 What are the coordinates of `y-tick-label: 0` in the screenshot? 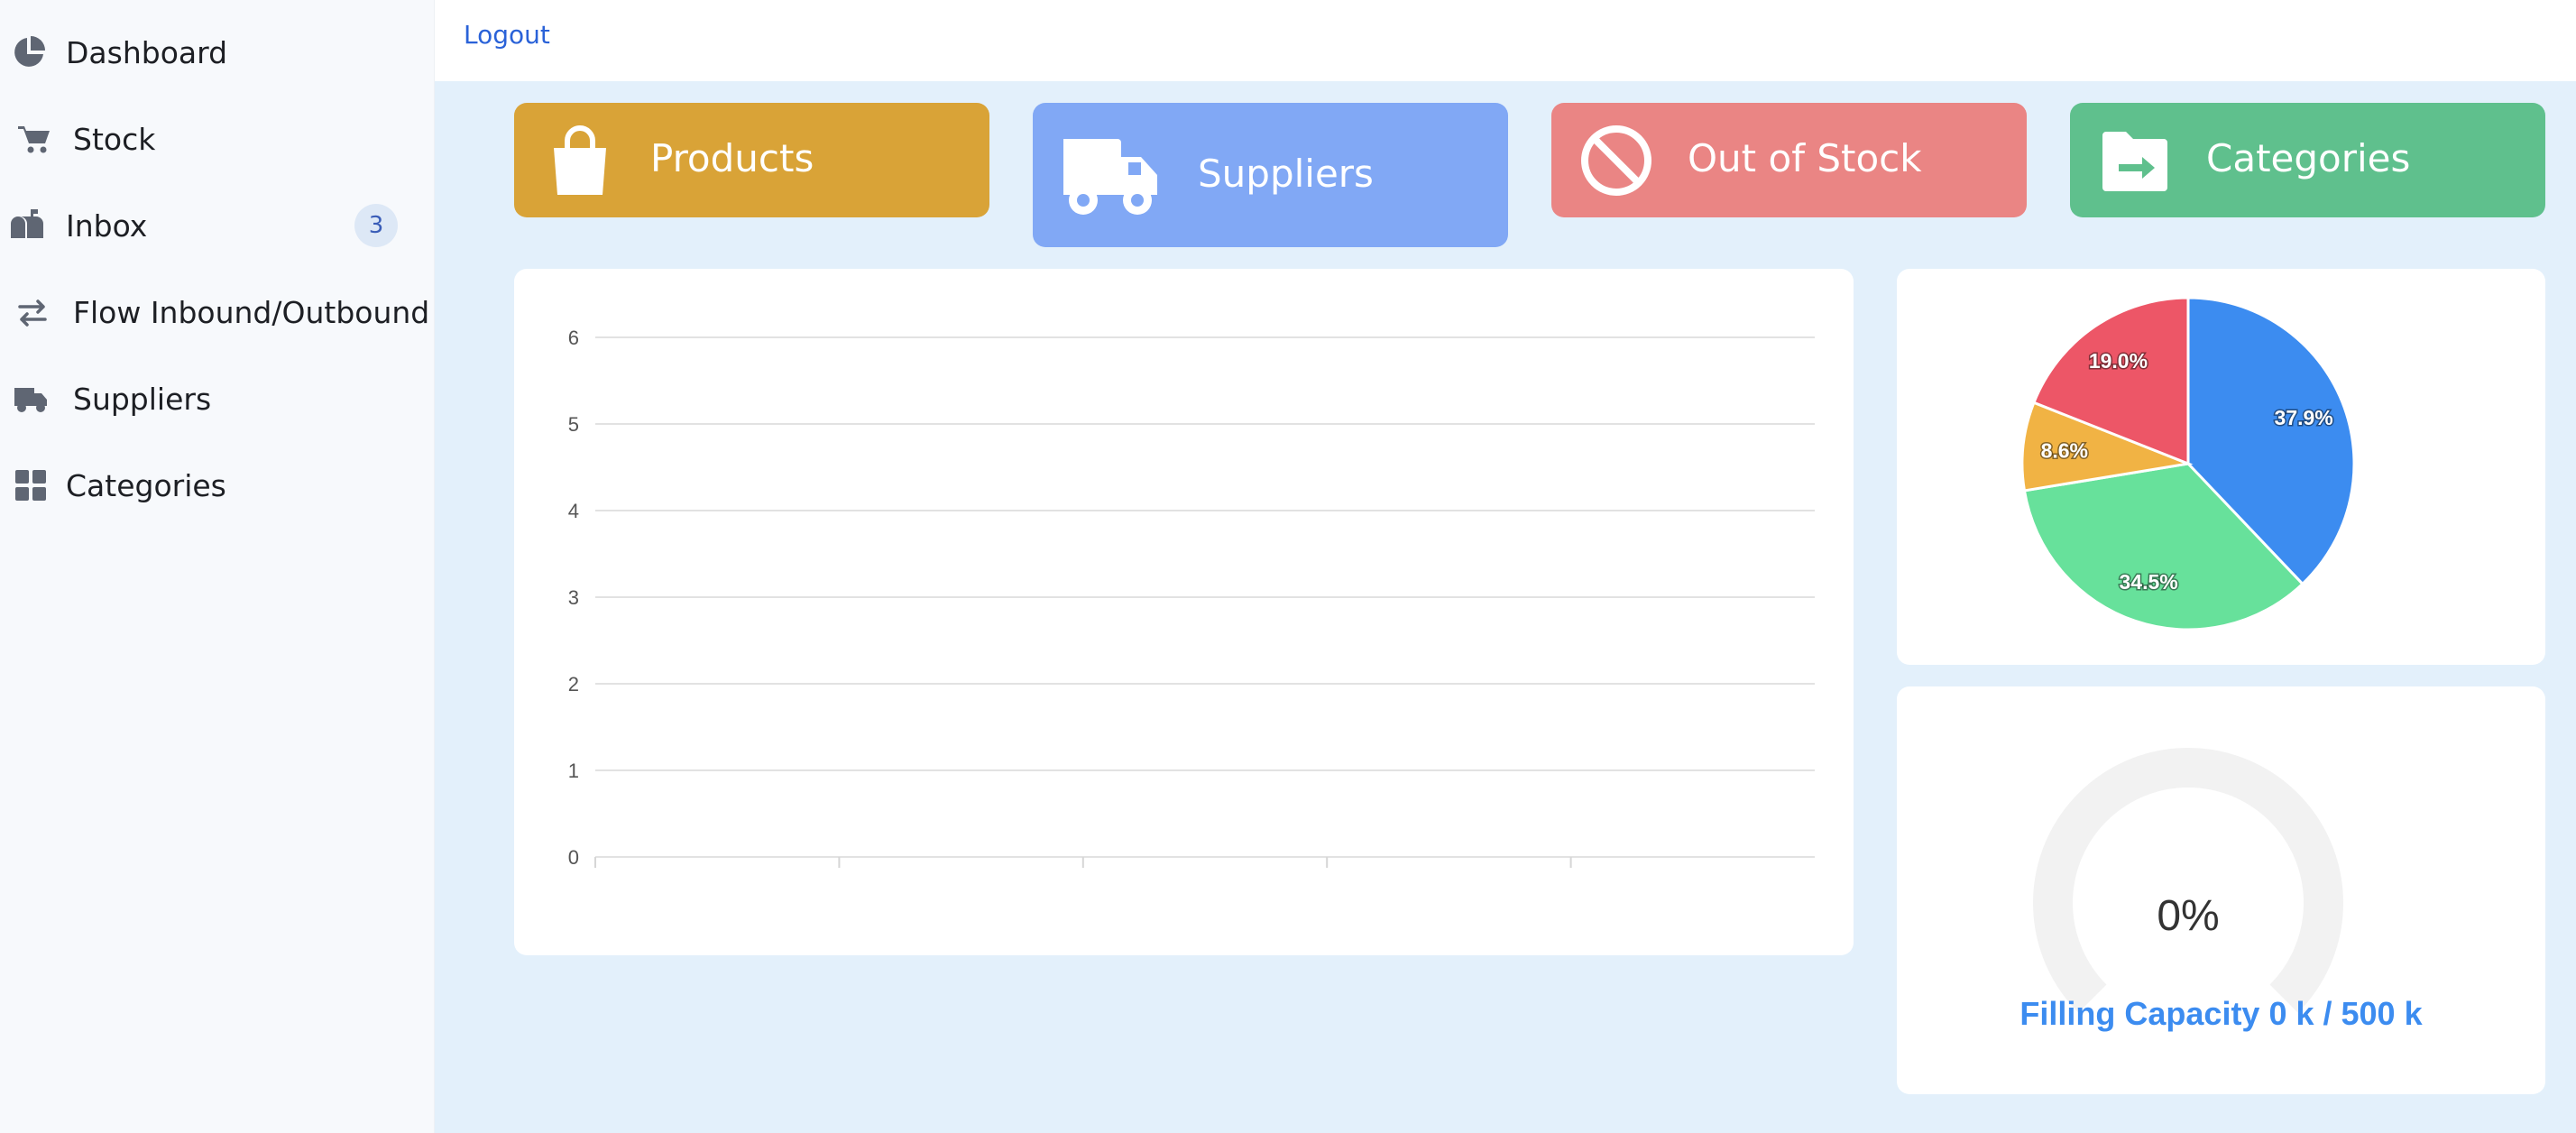 It's located at (573, 857).